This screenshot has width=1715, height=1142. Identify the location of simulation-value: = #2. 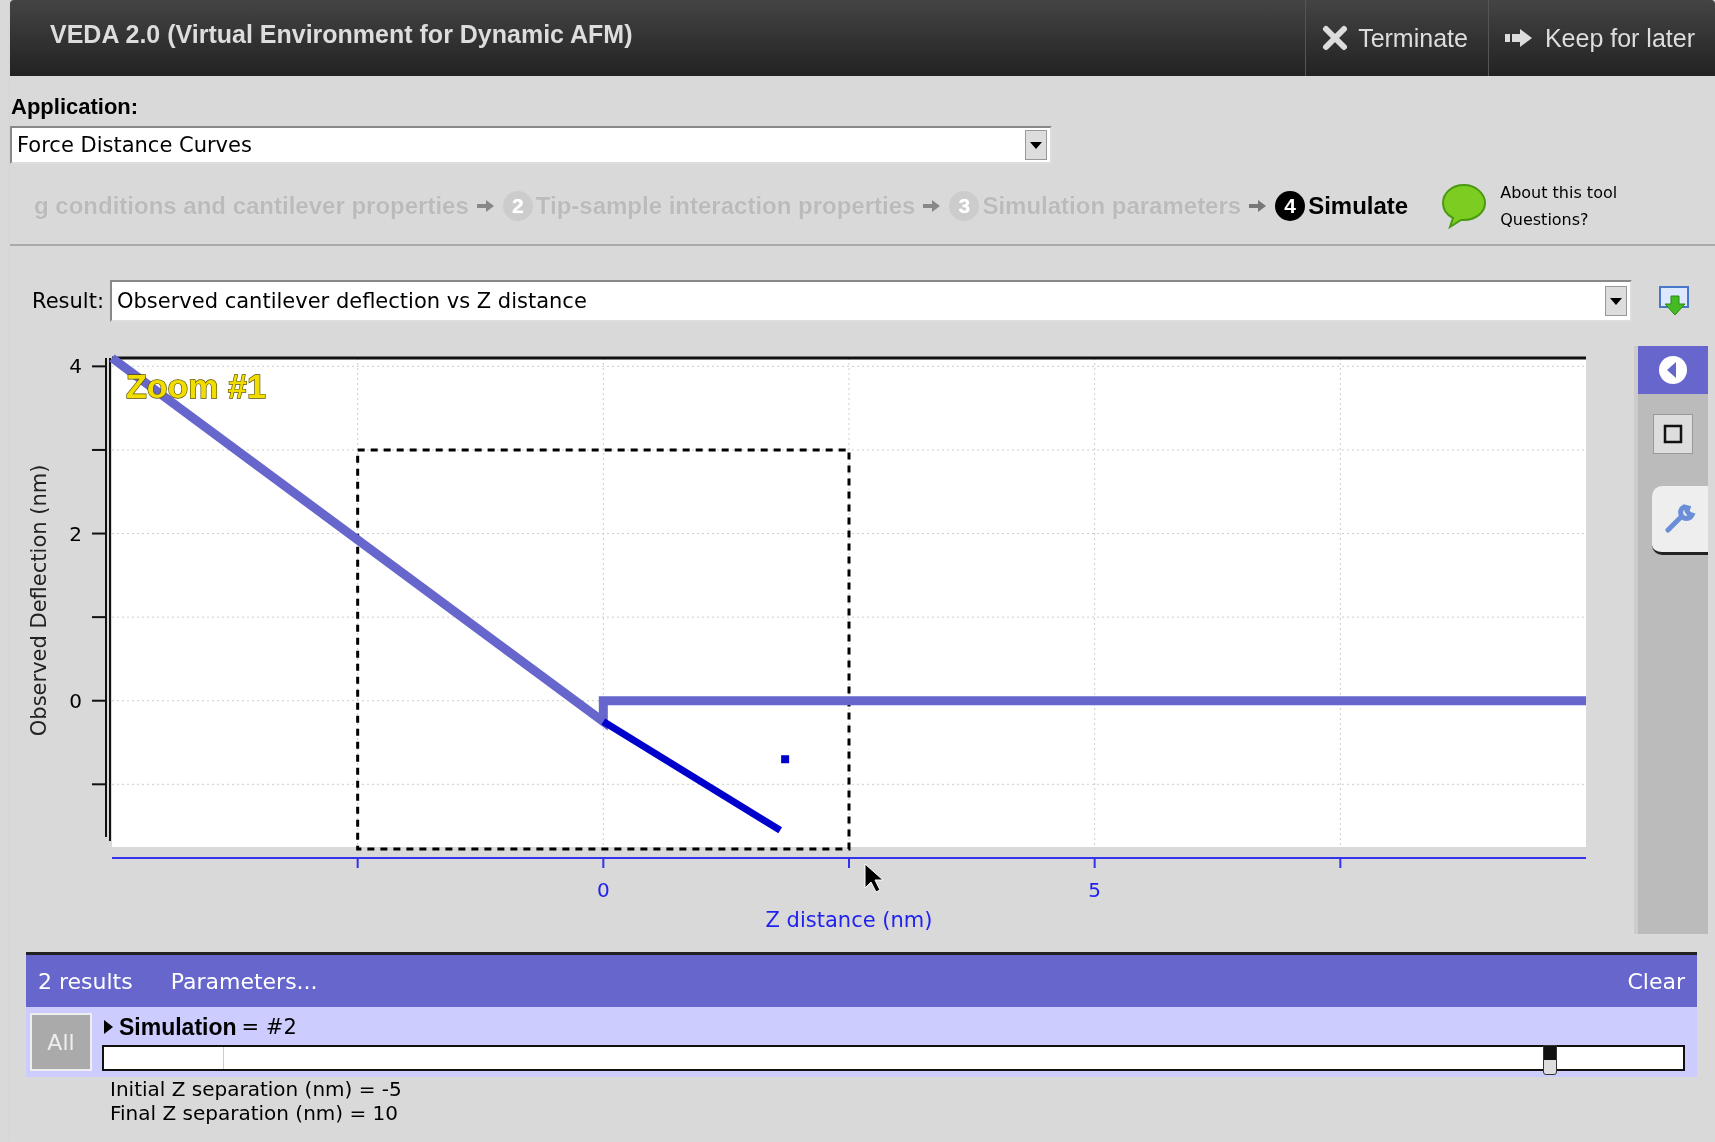
(269, 1027).